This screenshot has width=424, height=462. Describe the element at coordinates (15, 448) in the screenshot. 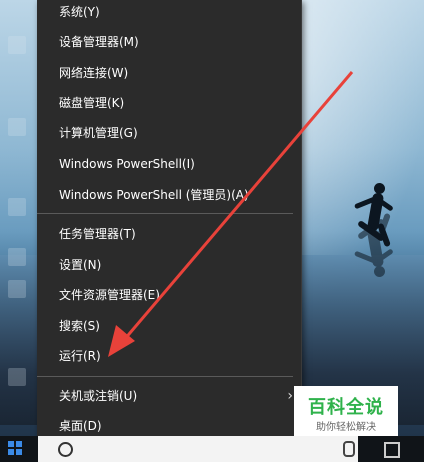

I see `windows-start-icon` at that location.